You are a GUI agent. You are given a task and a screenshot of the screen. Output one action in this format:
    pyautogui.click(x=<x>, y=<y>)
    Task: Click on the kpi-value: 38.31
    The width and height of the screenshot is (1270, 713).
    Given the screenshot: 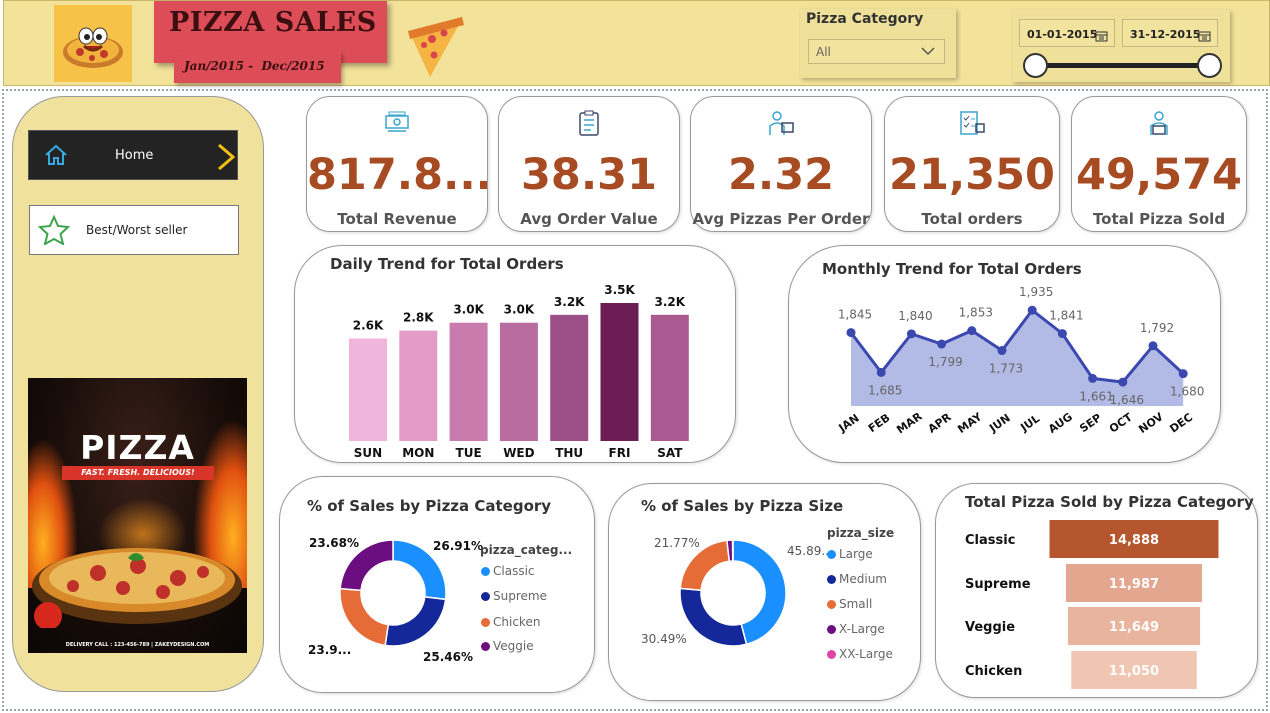 What is the action you would take?
    pyautogui.click(x=588, y=175)
    